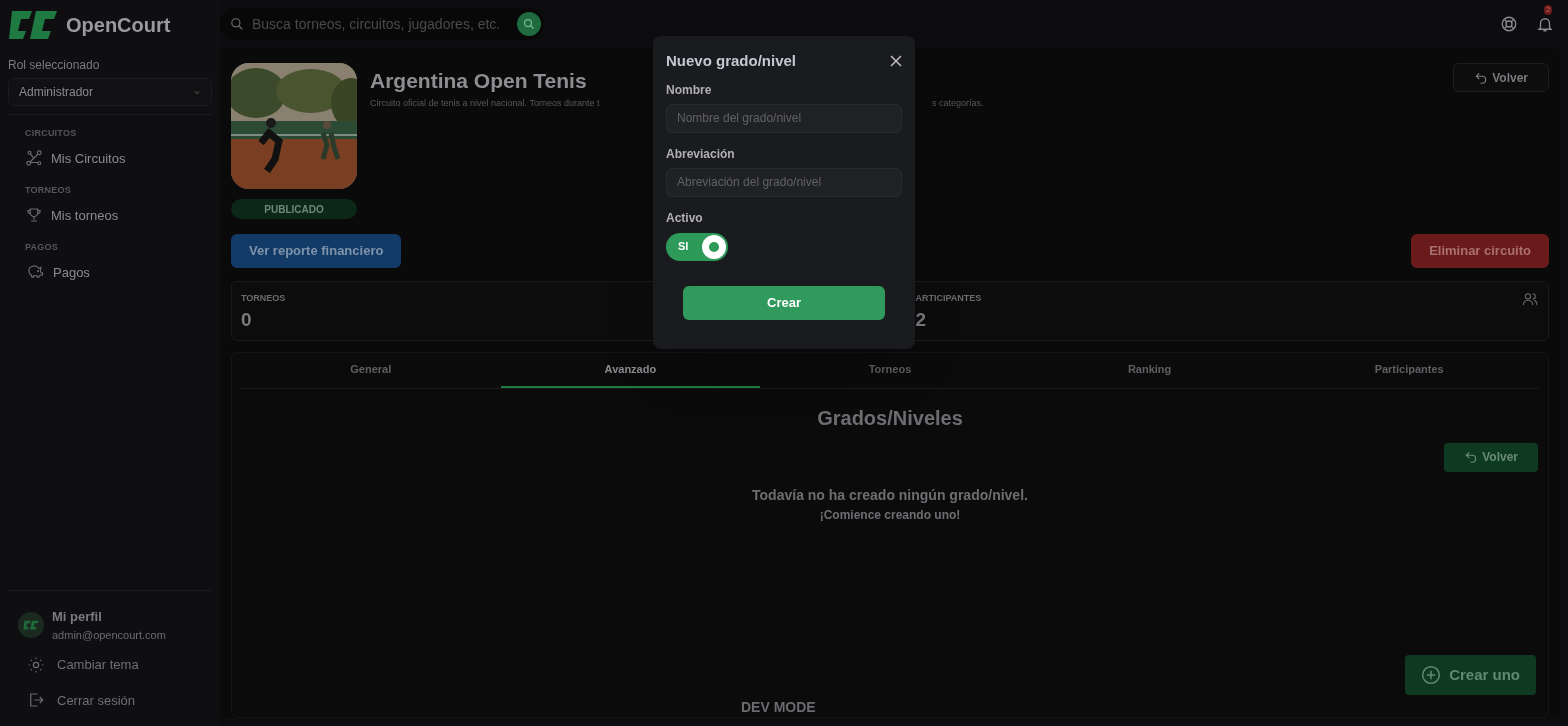 Image resolution: width=1568 pixels, height=726 pixels. What do you see at coordinates (118, 25) in the screenshot?
I see `brand-name: OpenCourt` at bounding box center [118, 25].